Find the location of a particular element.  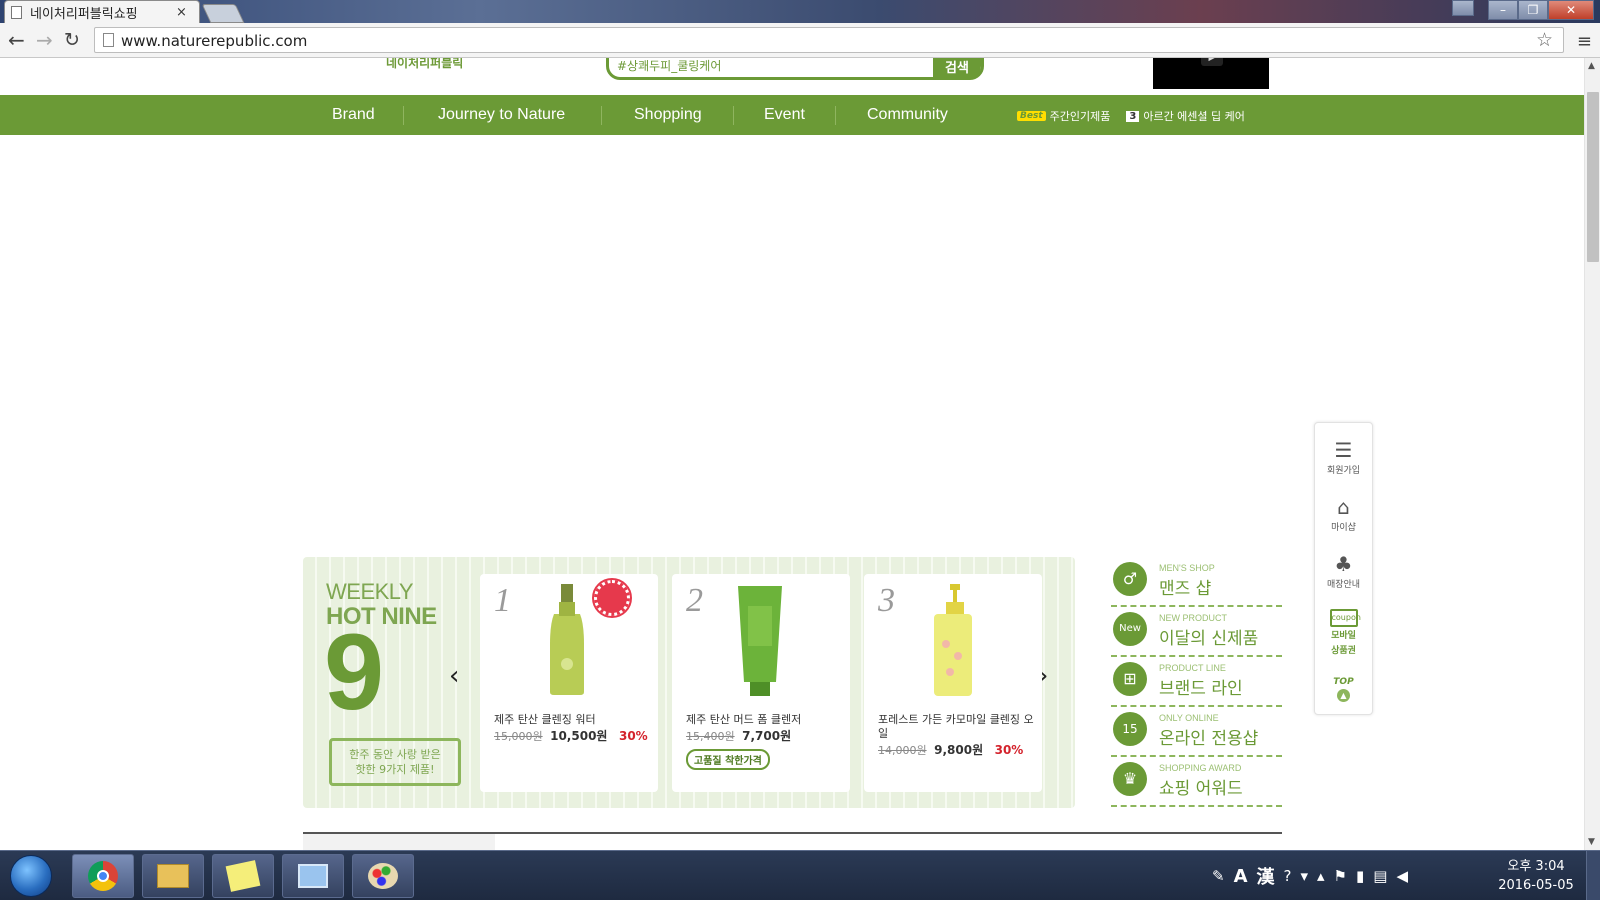

product-tag: 고품질 착한가격 is located at coordinates (728, 759).